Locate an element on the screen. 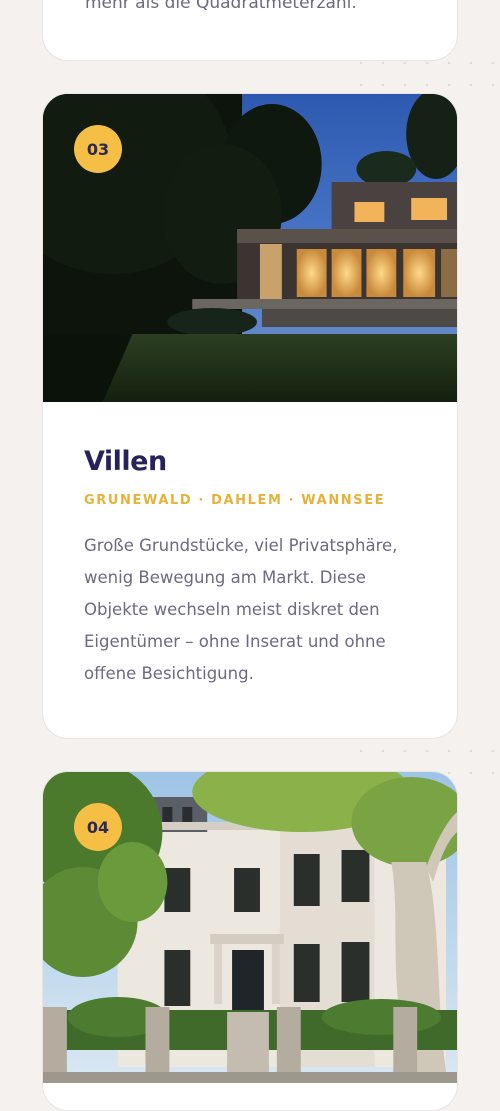 The width and height of the screenshot is (500, 1111). card-locations: GRUNEWALD · DAHLEM · WANNSEE is located at coordinates (235, 500).